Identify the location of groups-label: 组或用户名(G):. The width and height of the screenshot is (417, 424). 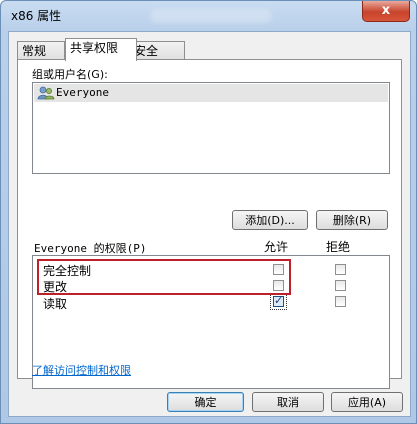
(70, 74).